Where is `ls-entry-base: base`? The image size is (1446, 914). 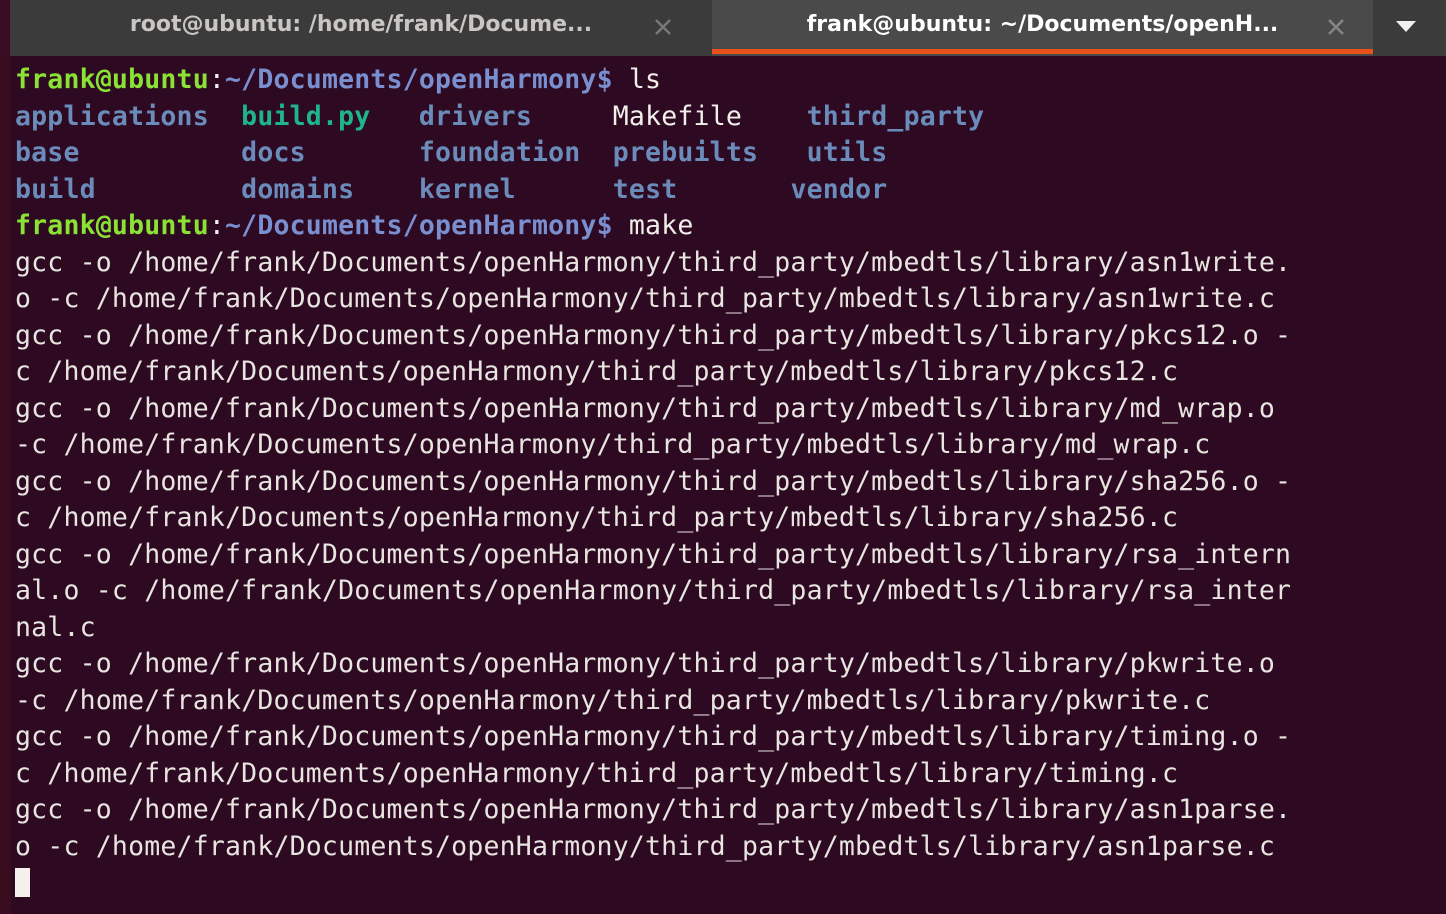
ls-entry-base: base is located at coordinates (47, 152).